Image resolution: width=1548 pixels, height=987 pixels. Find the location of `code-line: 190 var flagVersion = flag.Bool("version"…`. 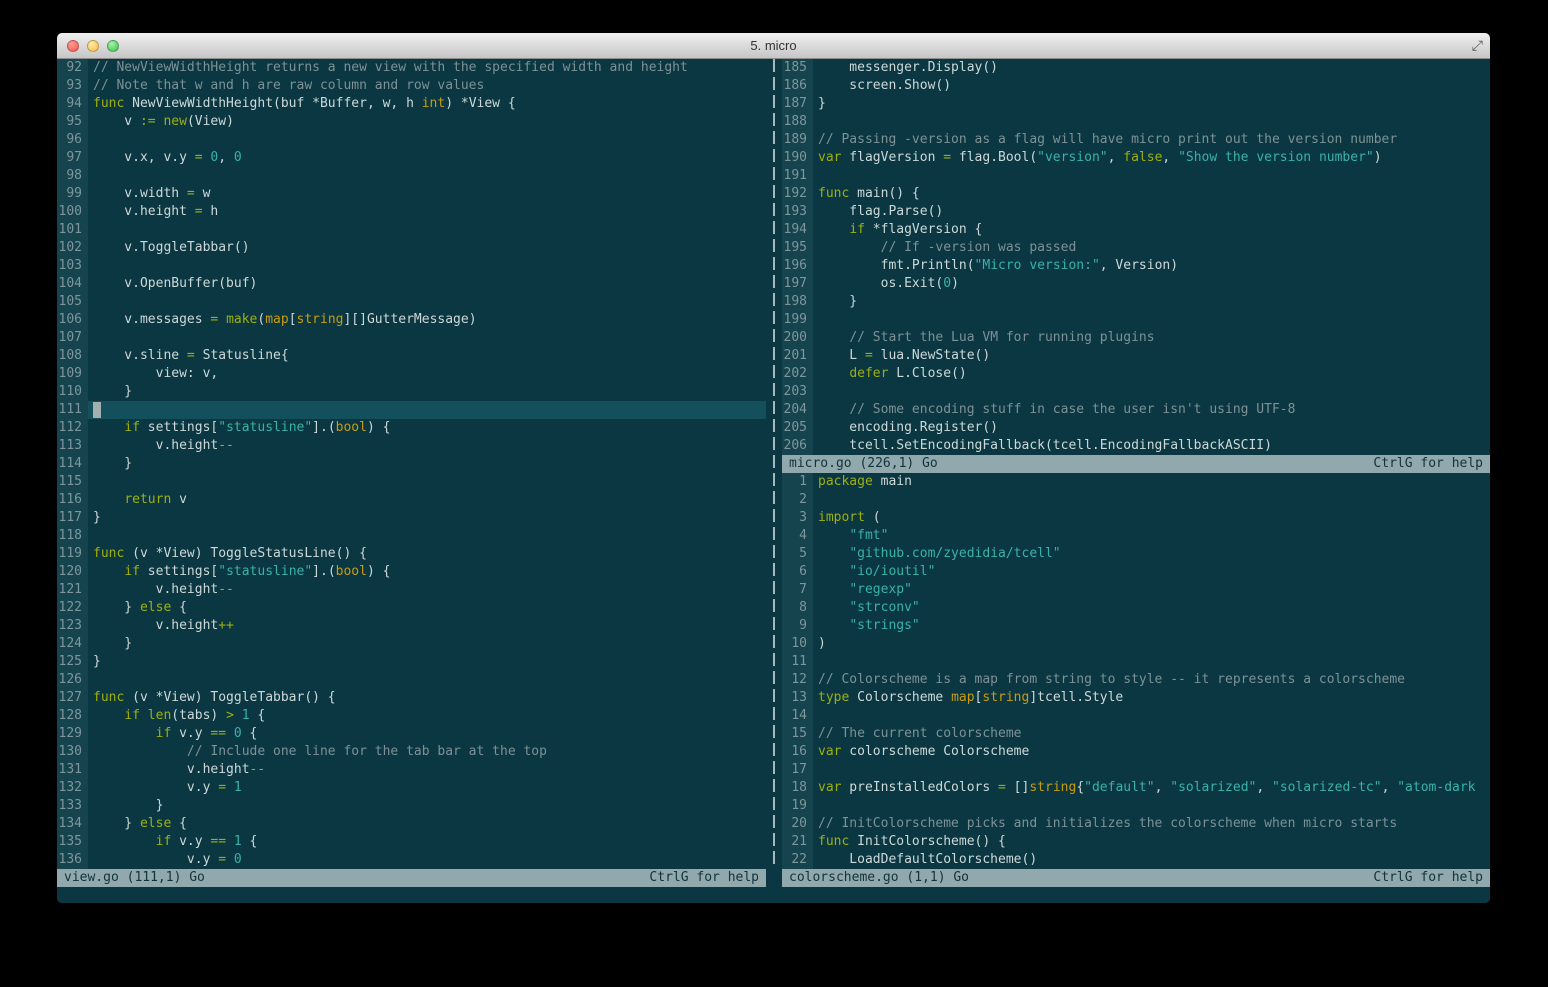

code-line: 190 var flagVersion = flag.Bool("version"… is located at coordinates (1136, 158).